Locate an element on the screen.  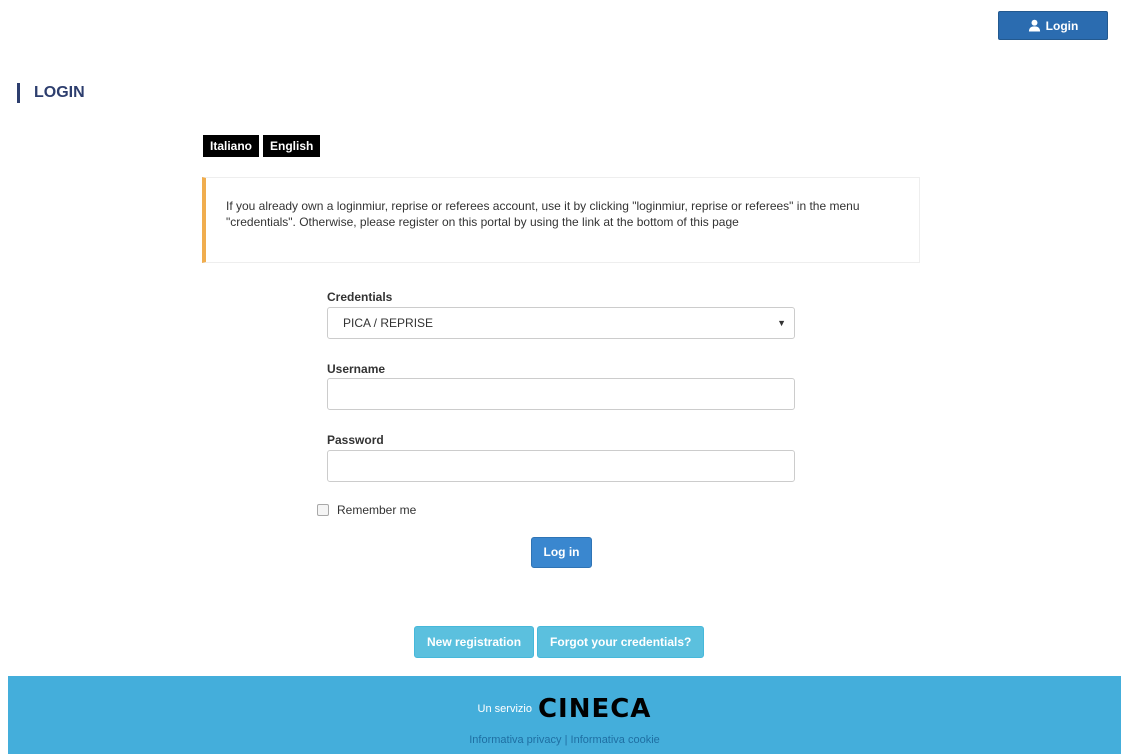
username-label: Username is located at coordinates (356, 369).